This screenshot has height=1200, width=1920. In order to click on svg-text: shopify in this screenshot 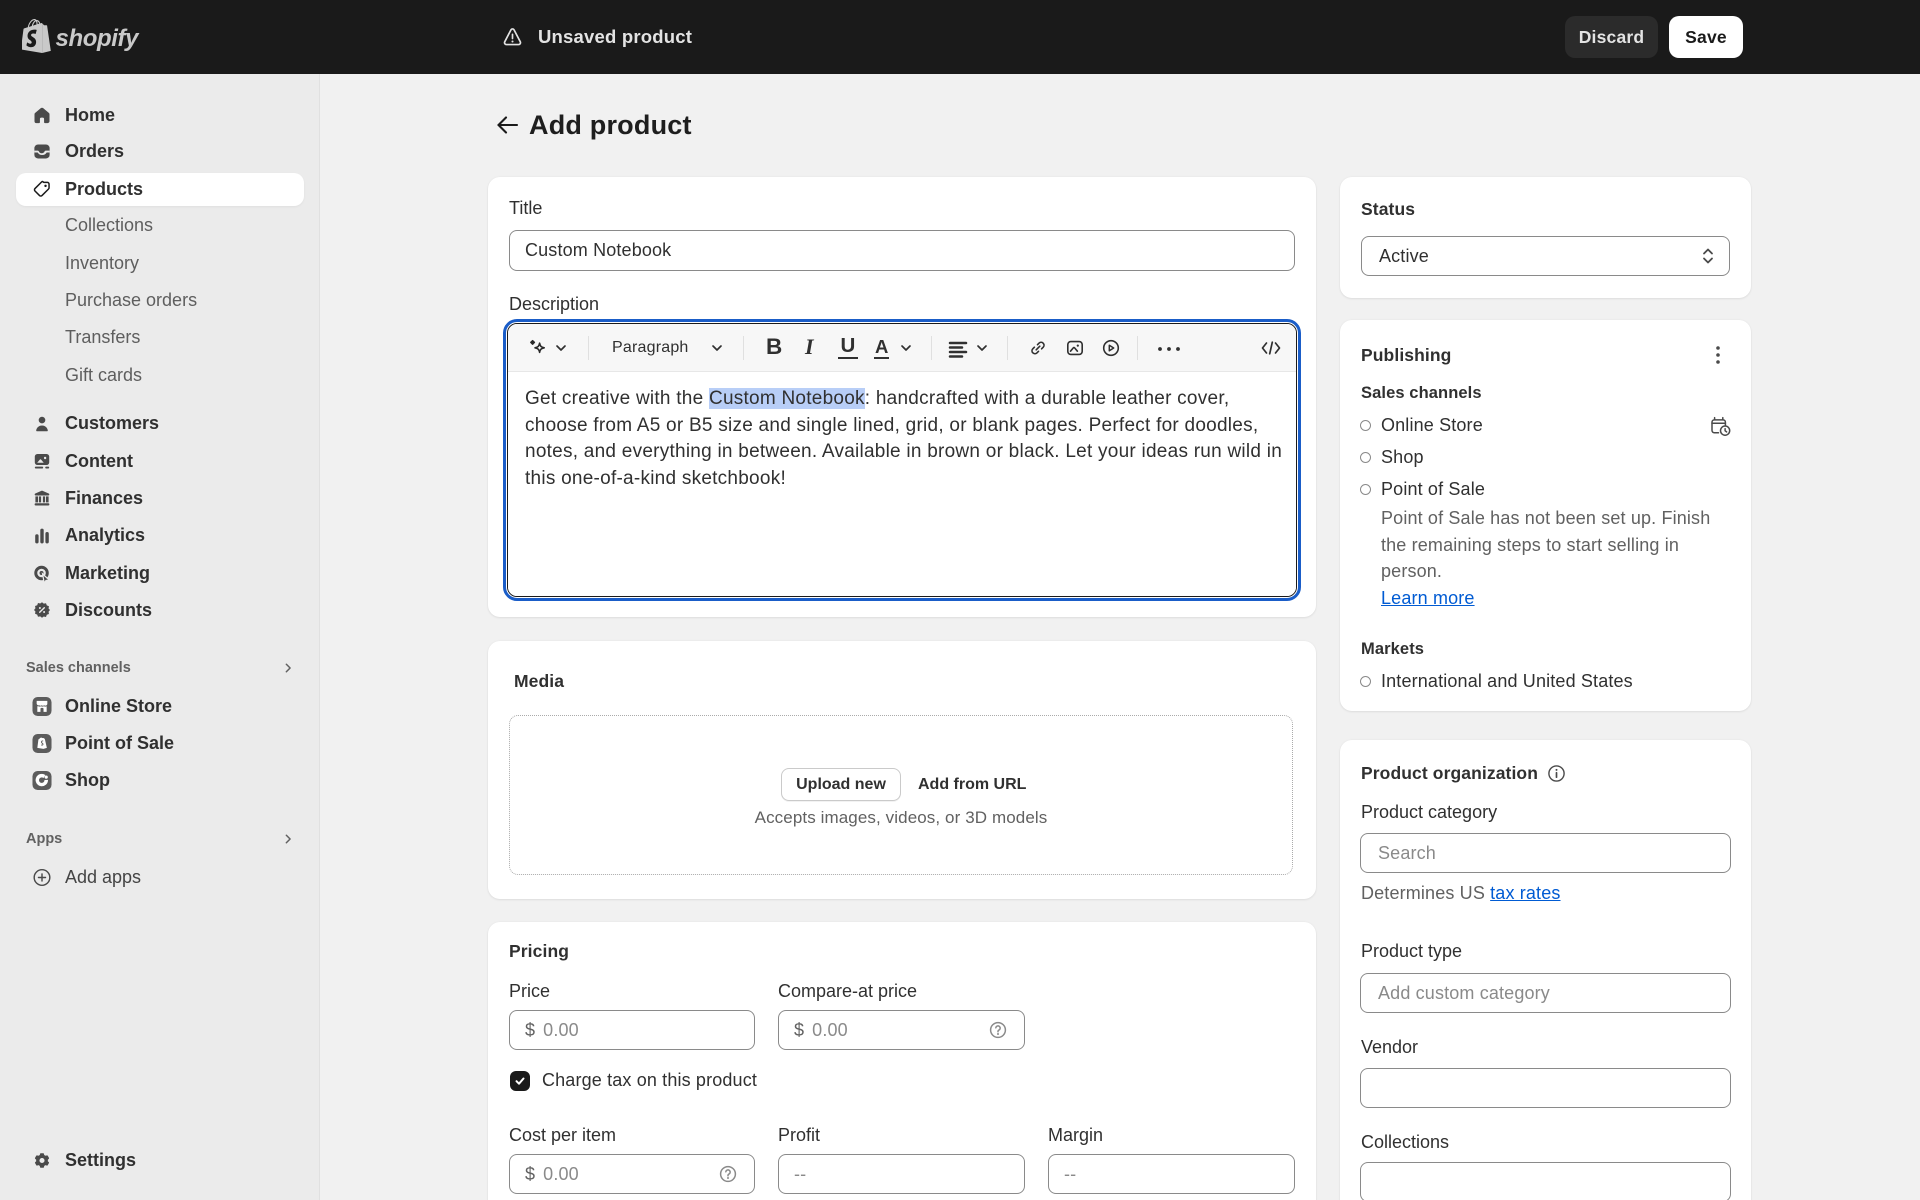, I will do `click(98, 38)`.